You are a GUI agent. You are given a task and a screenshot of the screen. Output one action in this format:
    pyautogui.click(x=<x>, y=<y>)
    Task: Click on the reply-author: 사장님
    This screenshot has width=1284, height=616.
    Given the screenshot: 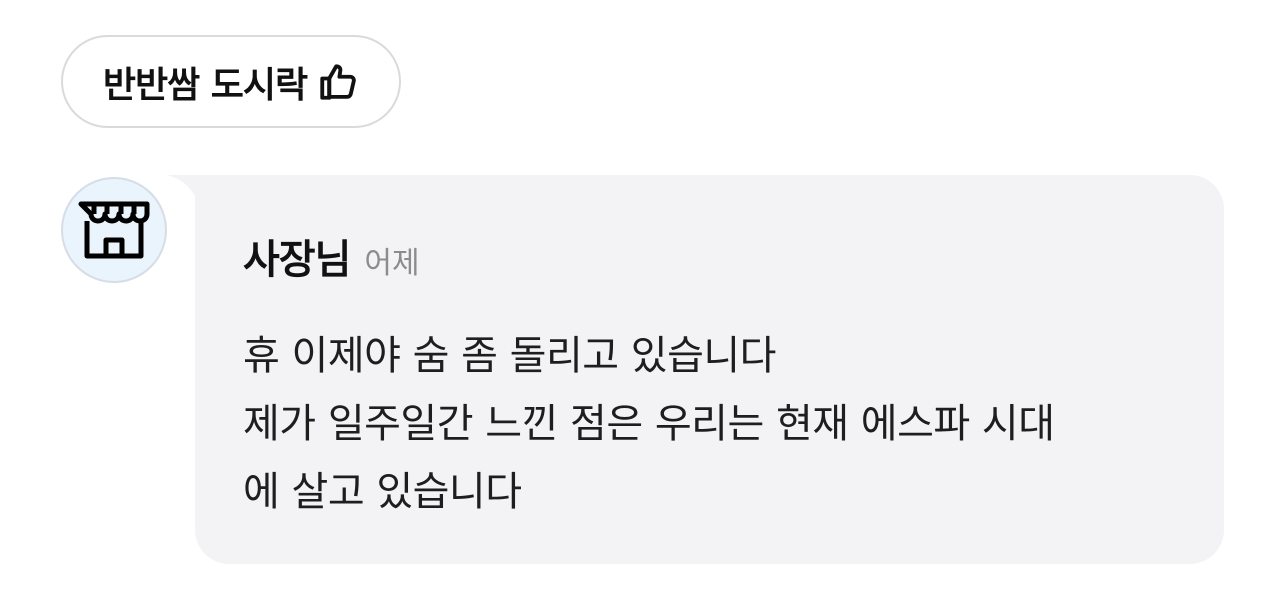 What is the action you would take?
    pyautogui.click(x=297, y=260)
    